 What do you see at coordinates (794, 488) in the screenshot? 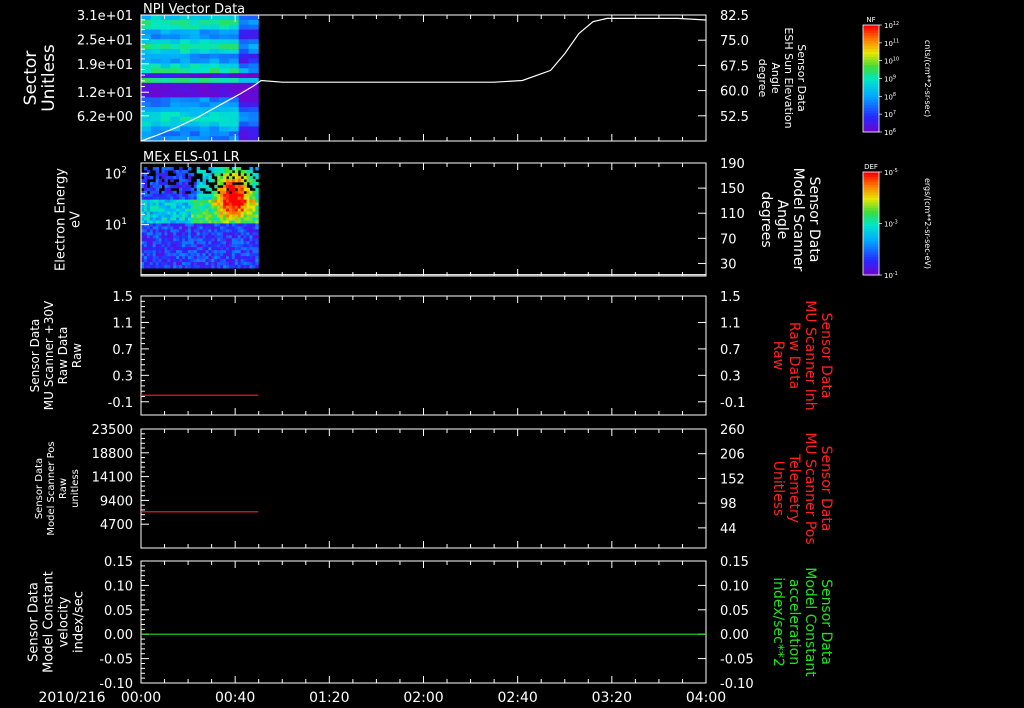
I see `right-axis-title-line: Telemetry` at bounding box center [794, 488].